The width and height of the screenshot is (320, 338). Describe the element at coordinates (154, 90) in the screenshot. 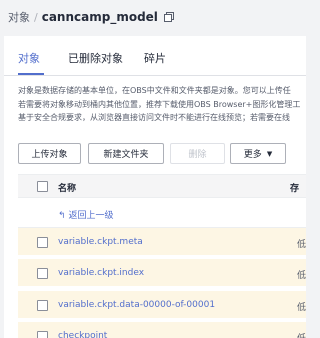

I see `info-line: 对象是数据存储的基本单位，在OBS中文件和文件夹都是对象。您可以上传任` at that location.